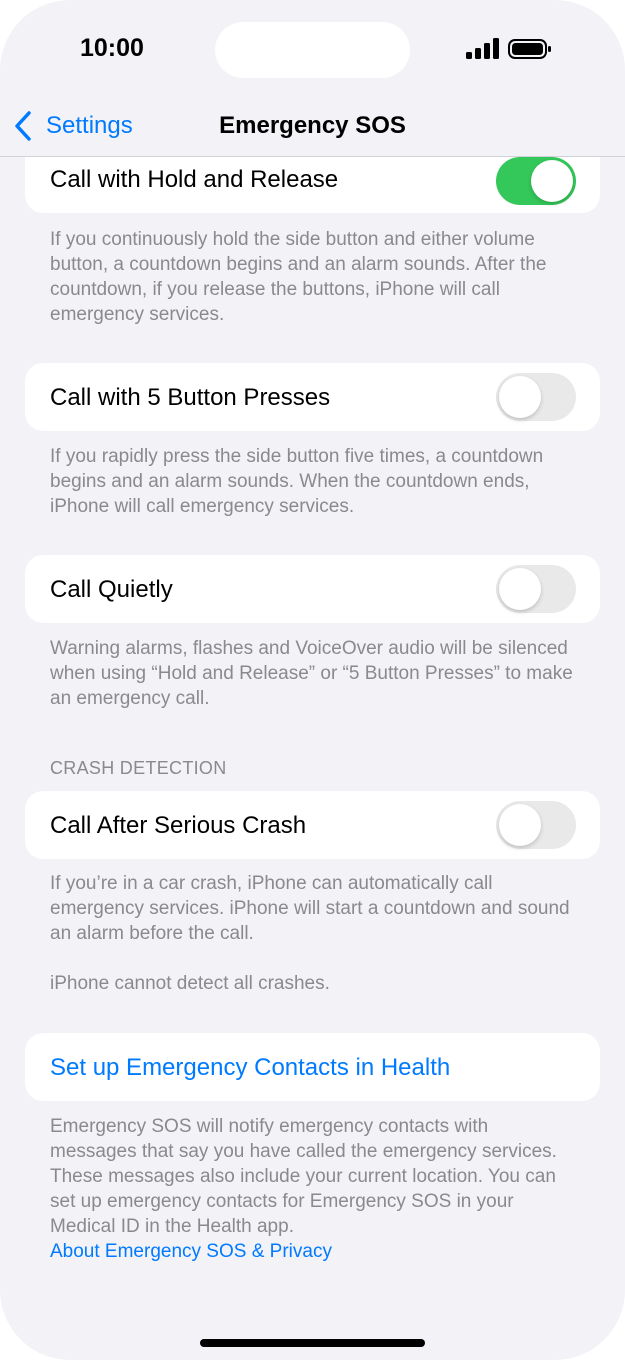  Describe the element at coordinates (190, 397) in the screenshot. I see `five-presses-label: Call with 5 Button Presses` at that location.